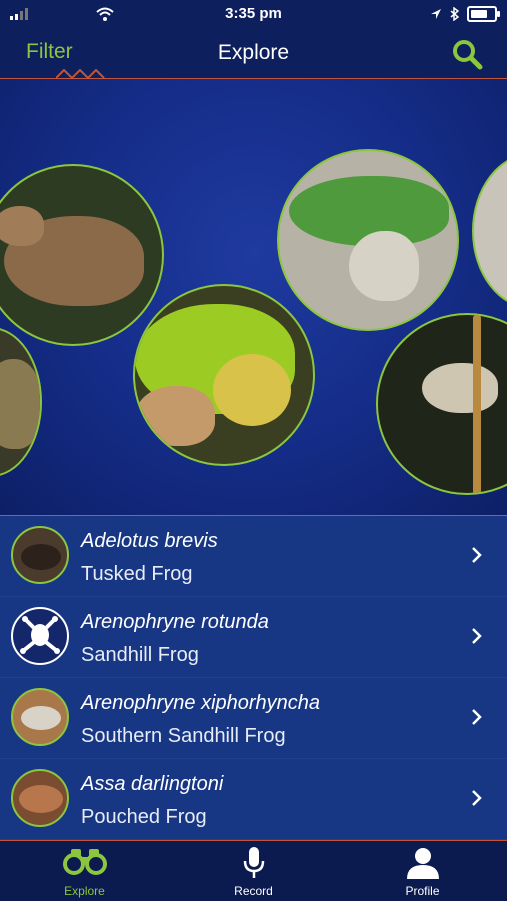  I want to click on common-name: Sandhill Frog, so click(140, 655).